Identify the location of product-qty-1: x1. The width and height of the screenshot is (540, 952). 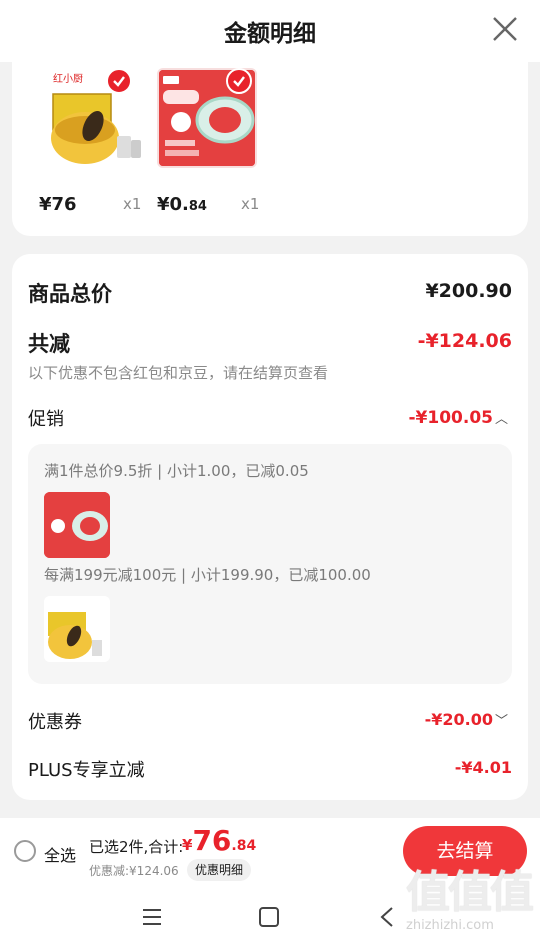
(132, 204).